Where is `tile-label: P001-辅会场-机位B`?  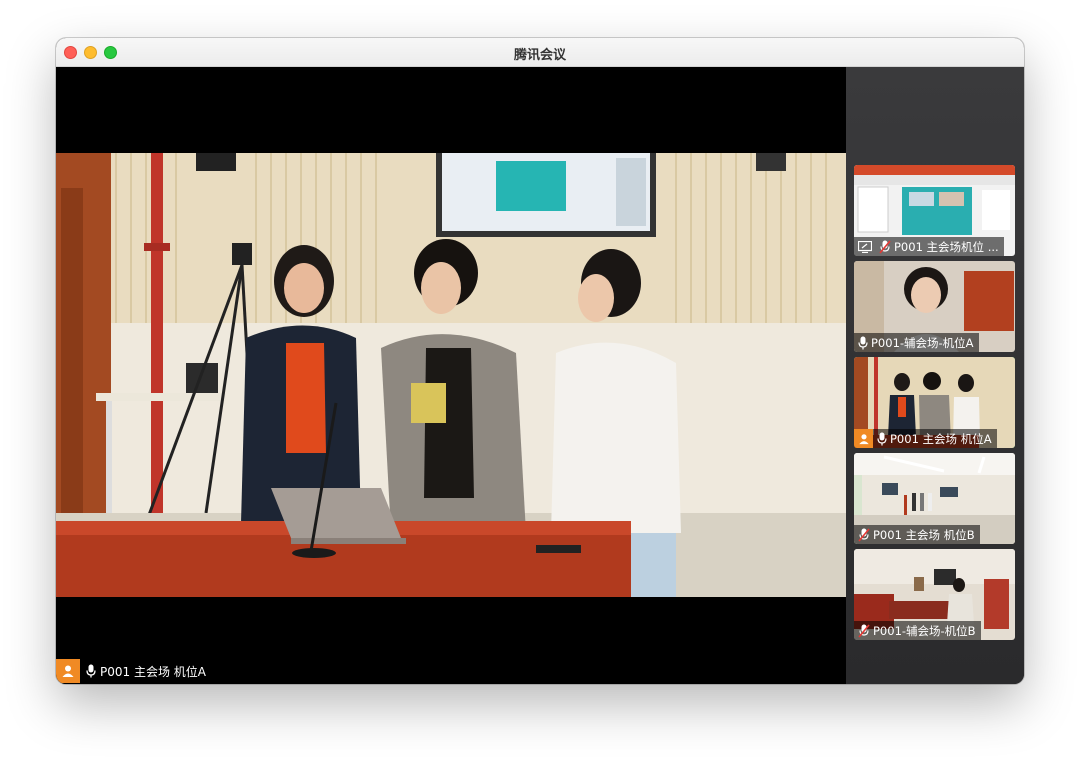
tile-label: P001-辅会场-机位B is located at coordinates (917, 630).